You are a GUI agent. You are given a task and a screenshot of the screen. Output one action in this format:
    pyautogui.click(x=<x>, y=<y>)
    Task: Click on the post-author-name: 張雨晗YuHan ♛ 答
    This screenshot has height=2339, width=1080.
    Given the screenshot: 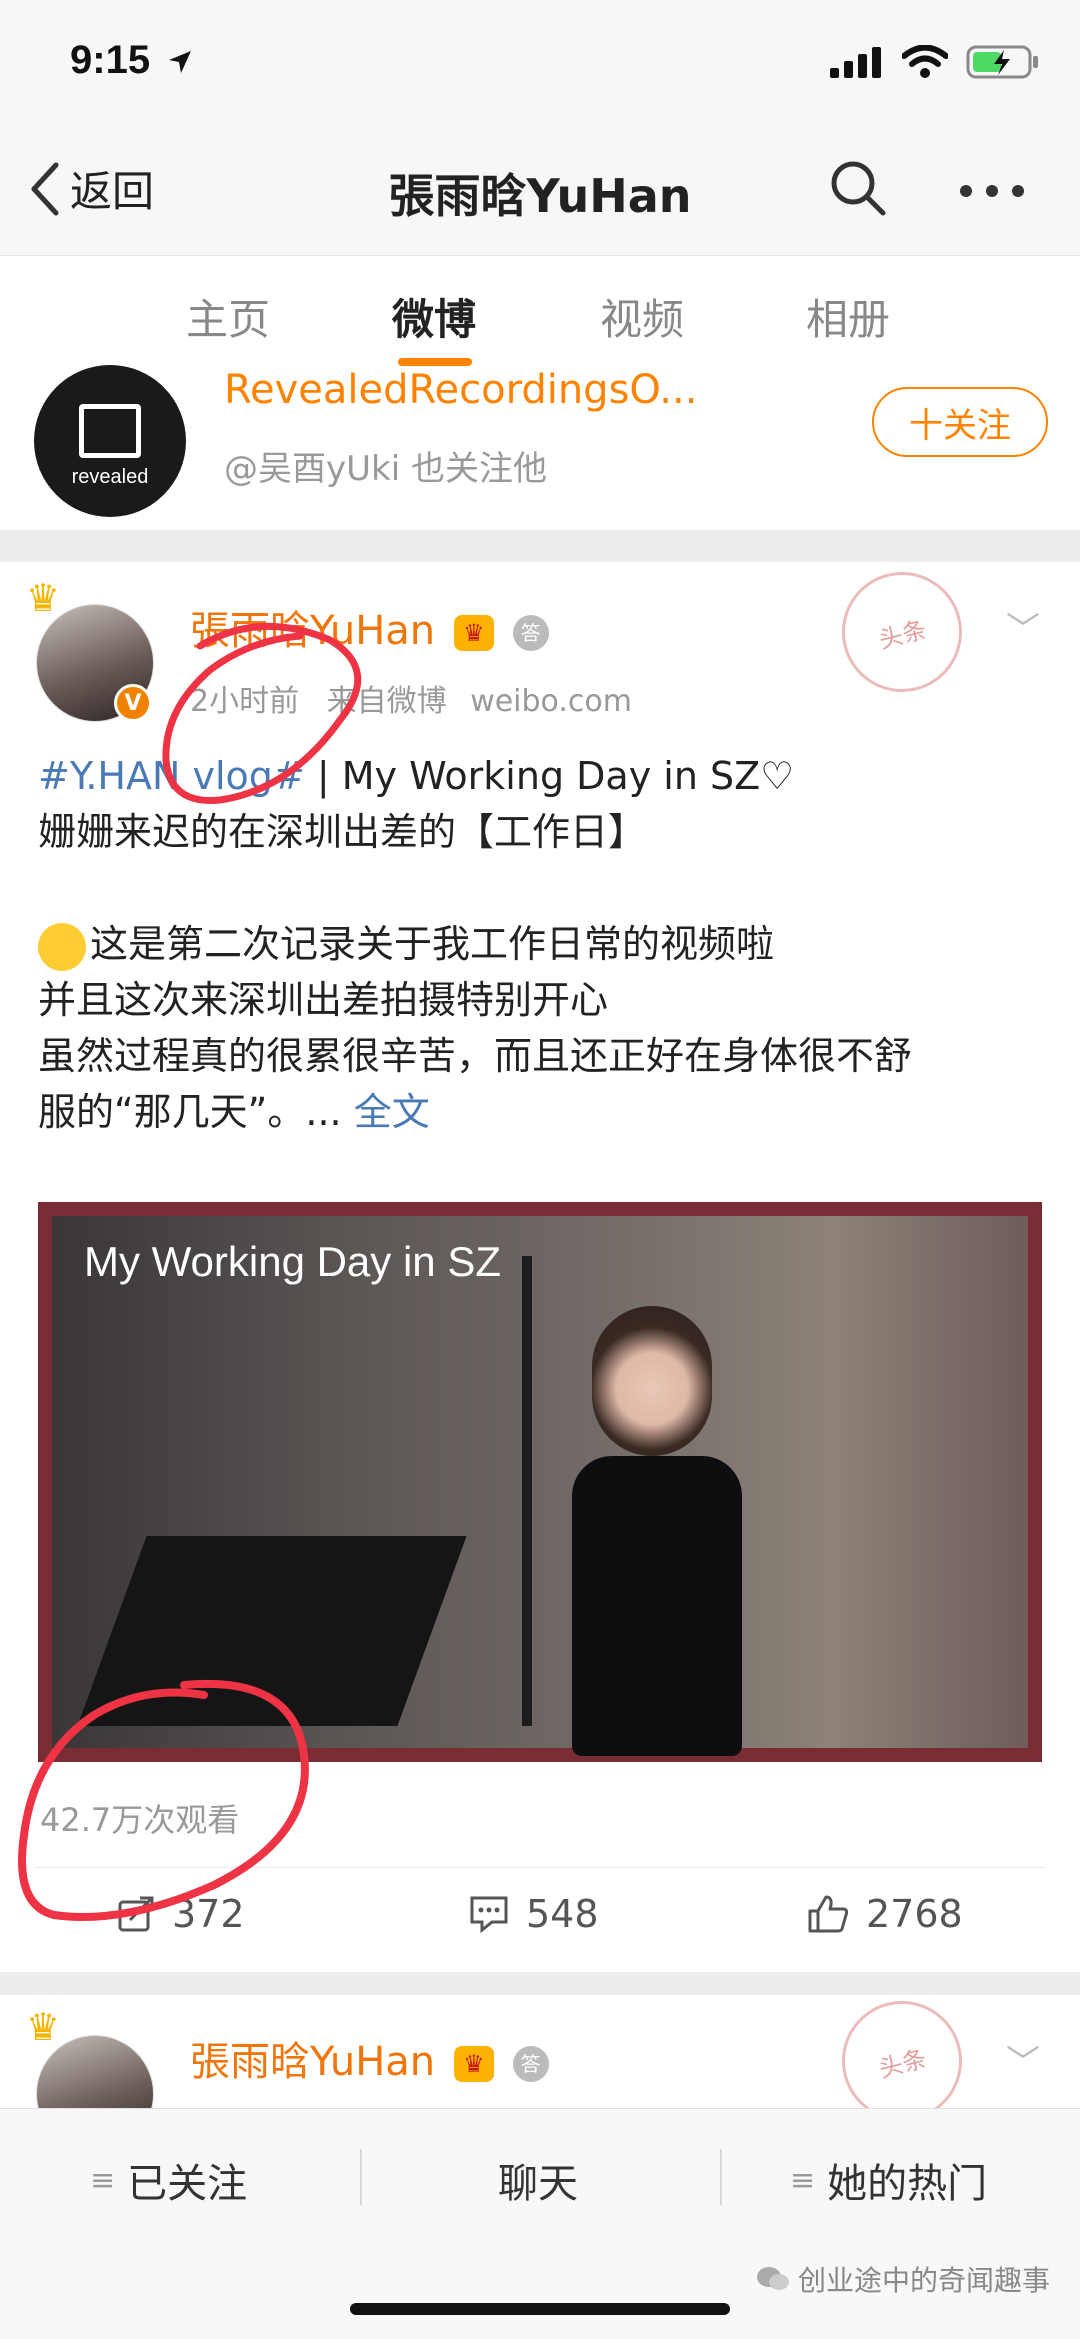 What is the action you would take?
    pyautogui.click(x=369, y=627)
    